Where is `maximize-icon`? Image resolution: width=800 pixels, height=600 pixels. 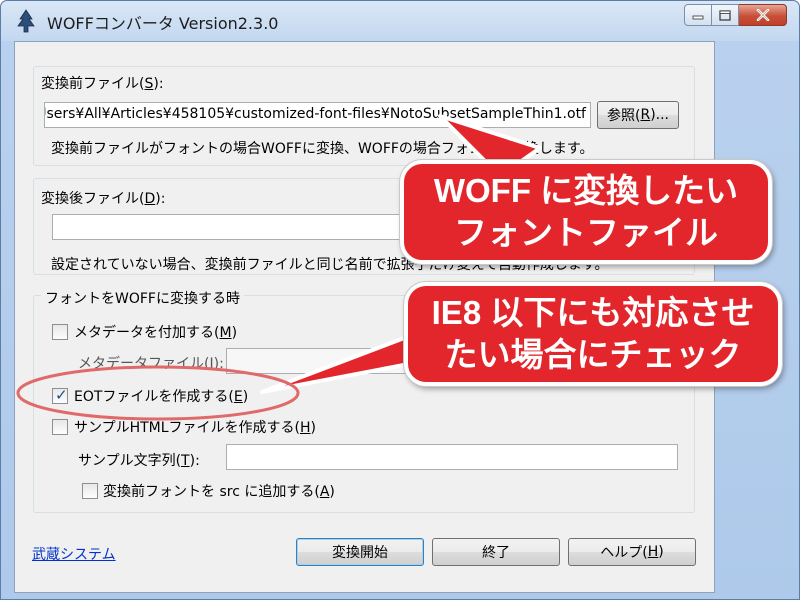
maximize-icon is located at coordinates (725, 15).